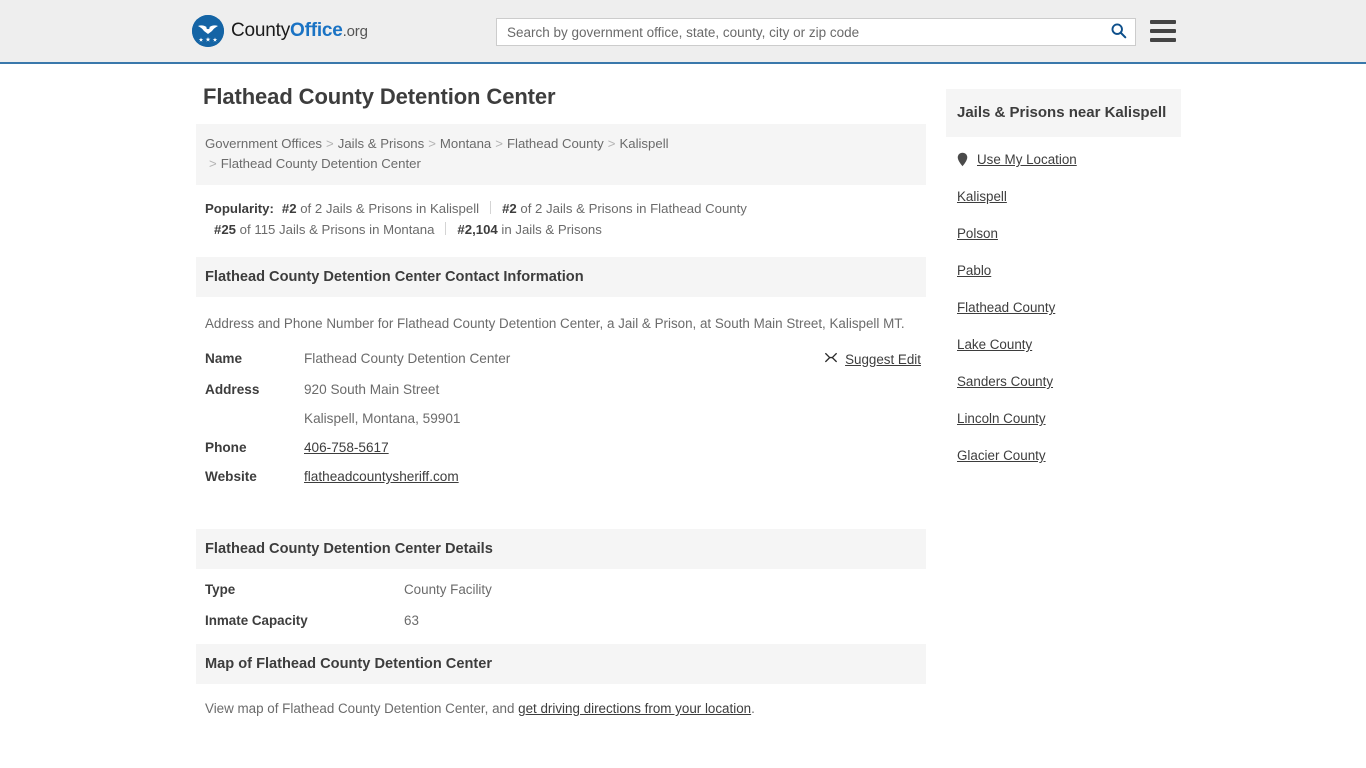  Describe the element at coordinates (411, 620) in the screenshot. I see `details-value-inmate-capacity: 63` at that location.